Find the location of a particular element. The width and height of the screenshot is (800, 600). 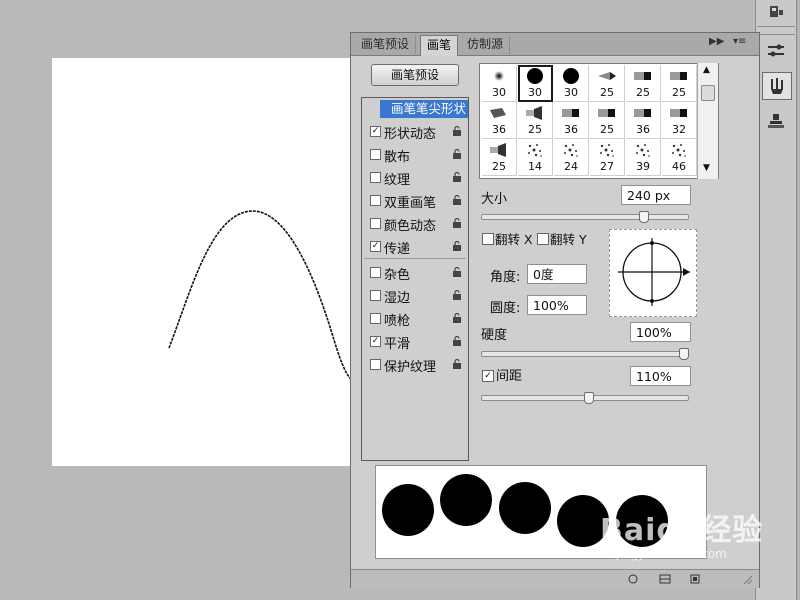

angle-field: 0度 is located at coordinates (557, 274).